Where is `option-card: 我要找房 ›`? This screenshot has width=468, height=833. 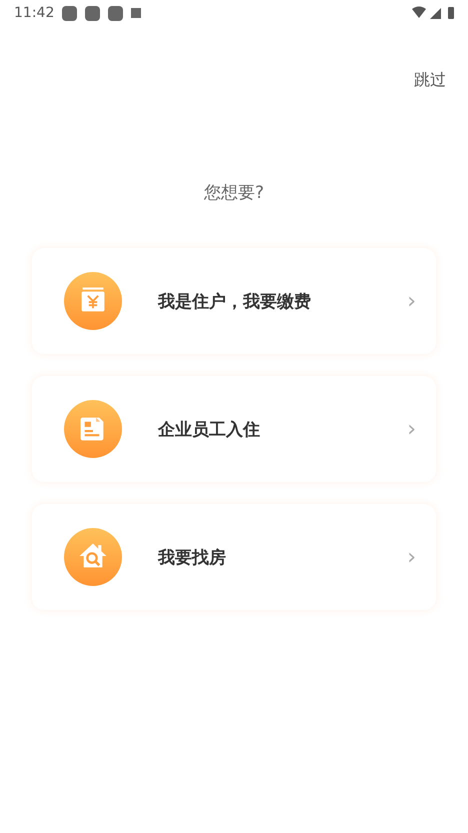 option-card: 我要找房 › is located at coordinates (234, 557).